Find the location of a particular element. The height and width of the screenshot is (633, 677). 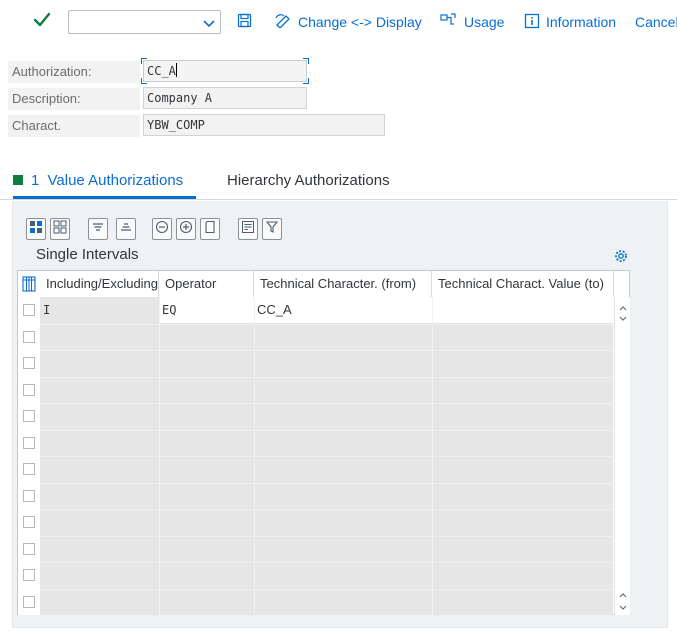

deselect-all-icon is located at coordinates (60, 229).